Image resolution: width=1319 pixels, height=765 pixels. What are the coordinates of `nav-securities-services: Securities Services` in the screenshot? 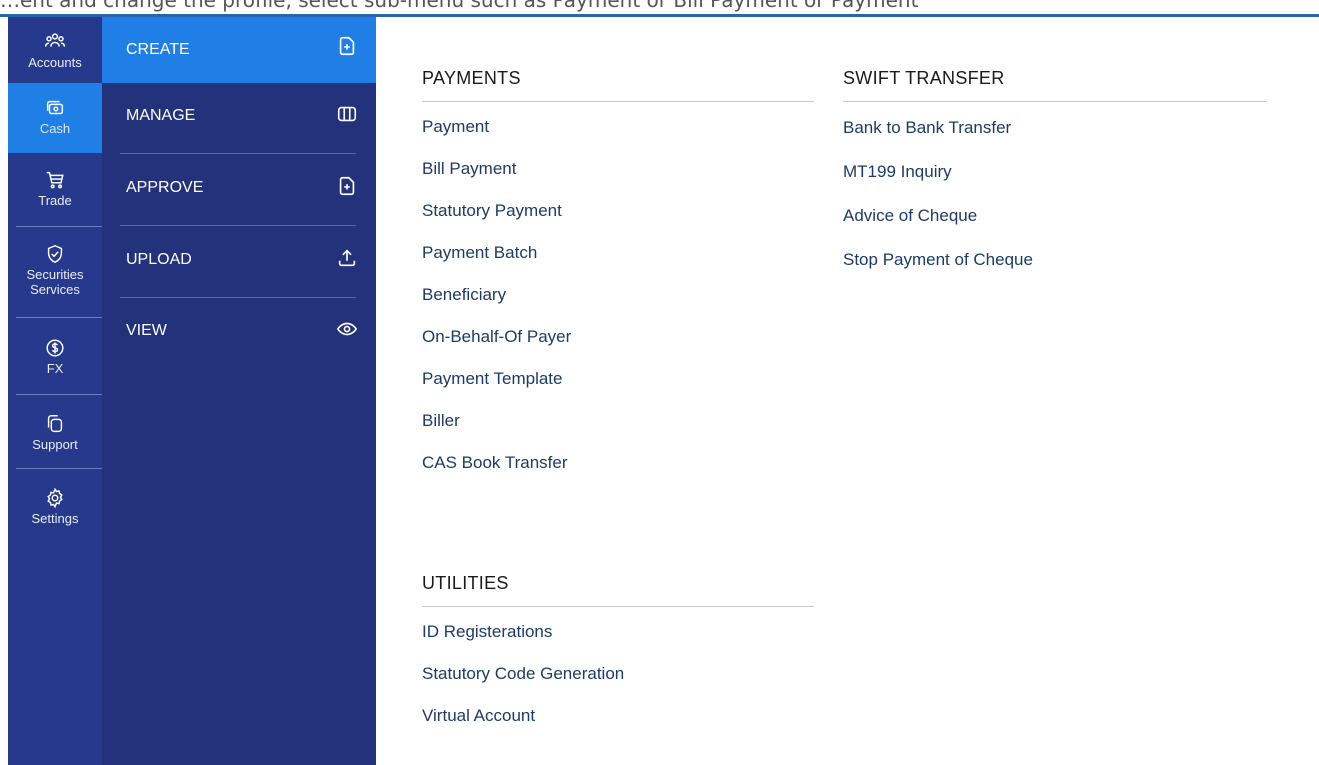 It's located at (55, 277).